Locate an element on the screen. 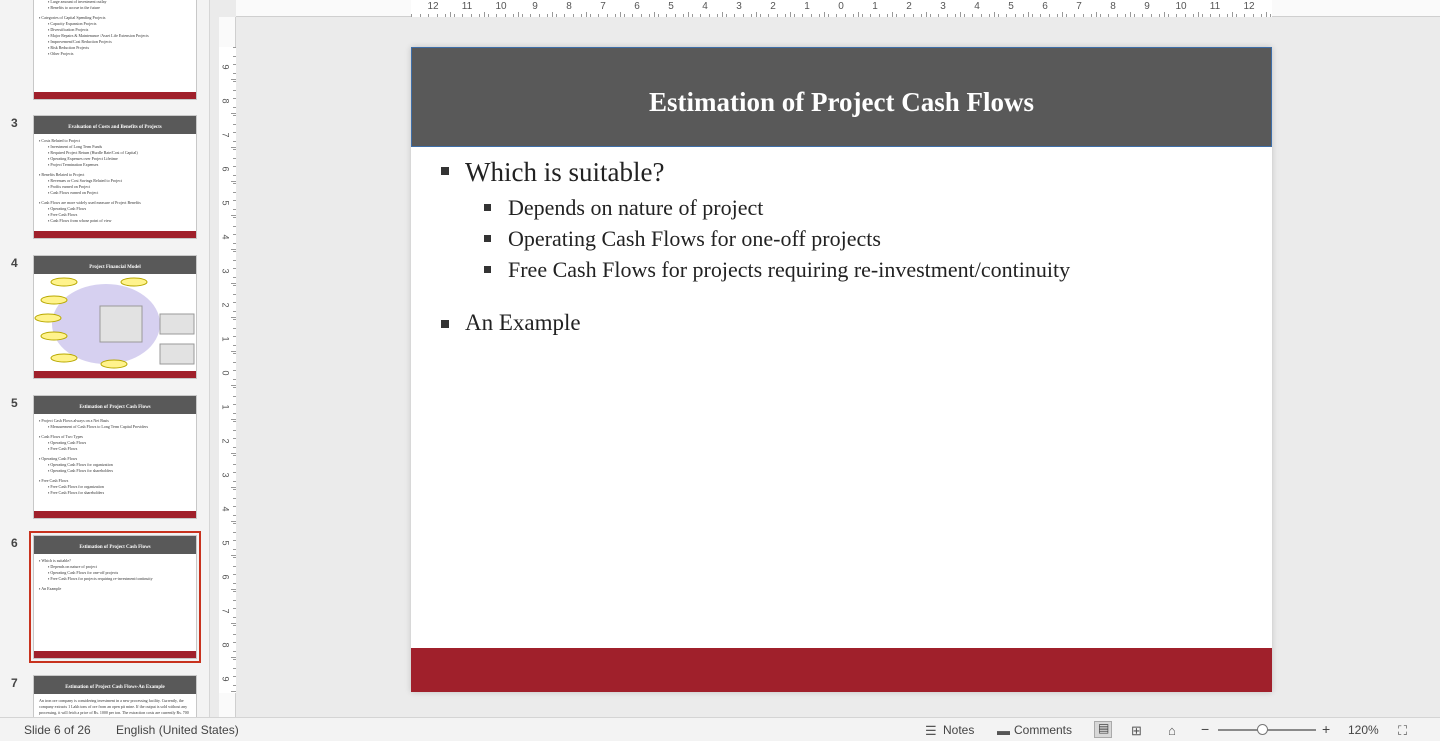  slide-title: Estimation of Project Cash Flows is located at coordinates (841, 102).